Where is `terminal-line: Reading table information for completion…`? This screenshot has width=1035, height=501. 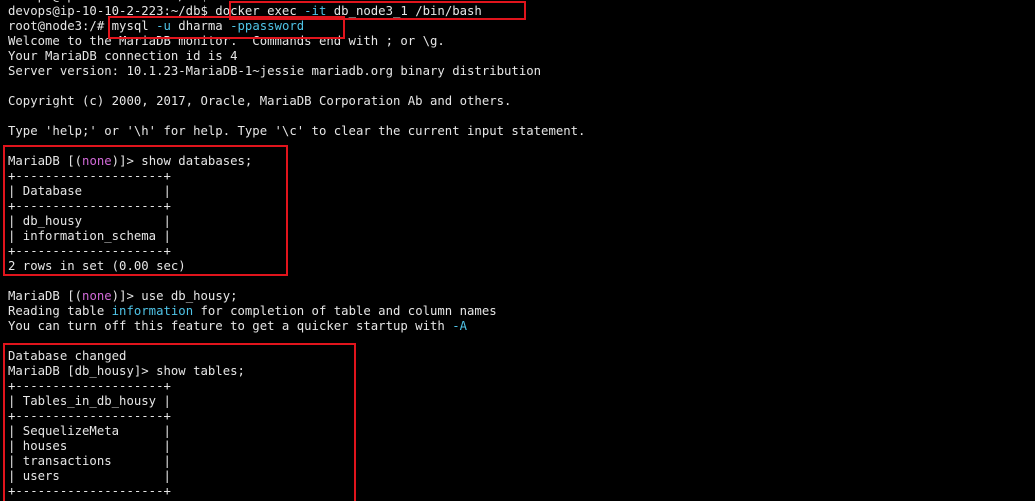 terminal-line: Reading table information for completion… is located at coordinates (296, 311).